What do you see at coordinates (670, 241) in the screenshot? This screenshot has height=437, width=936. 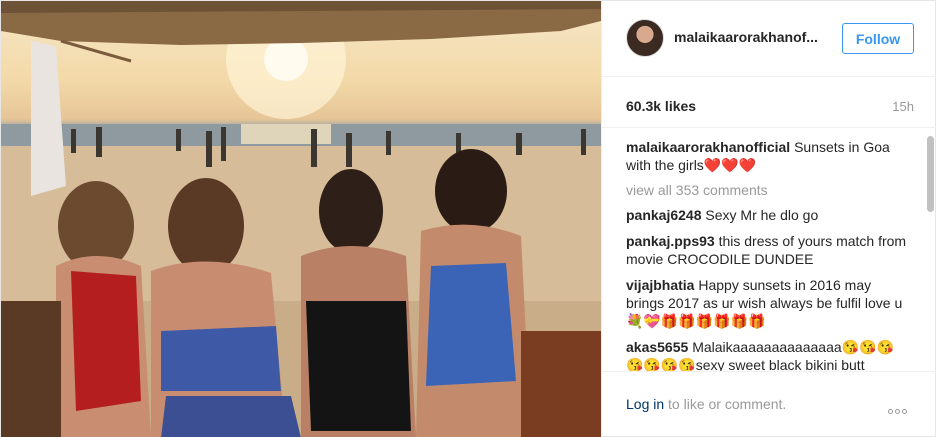 I see `comment-author: pankaj.pps93` at bounding box center [670, 241].